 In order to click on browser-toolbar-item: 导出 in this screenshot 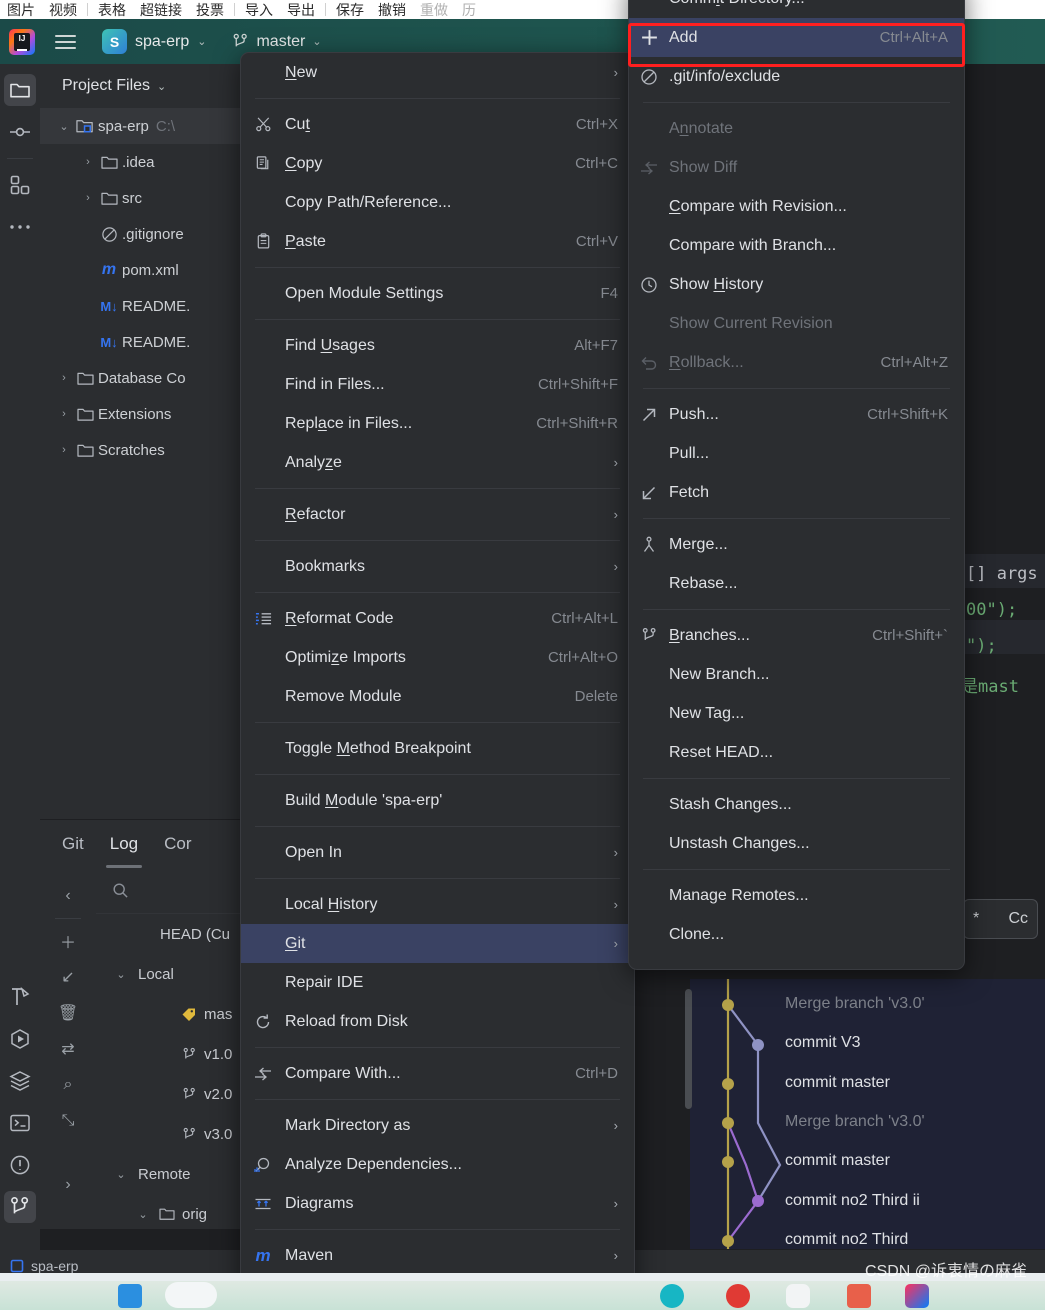, I will do `click(301, 9)`.